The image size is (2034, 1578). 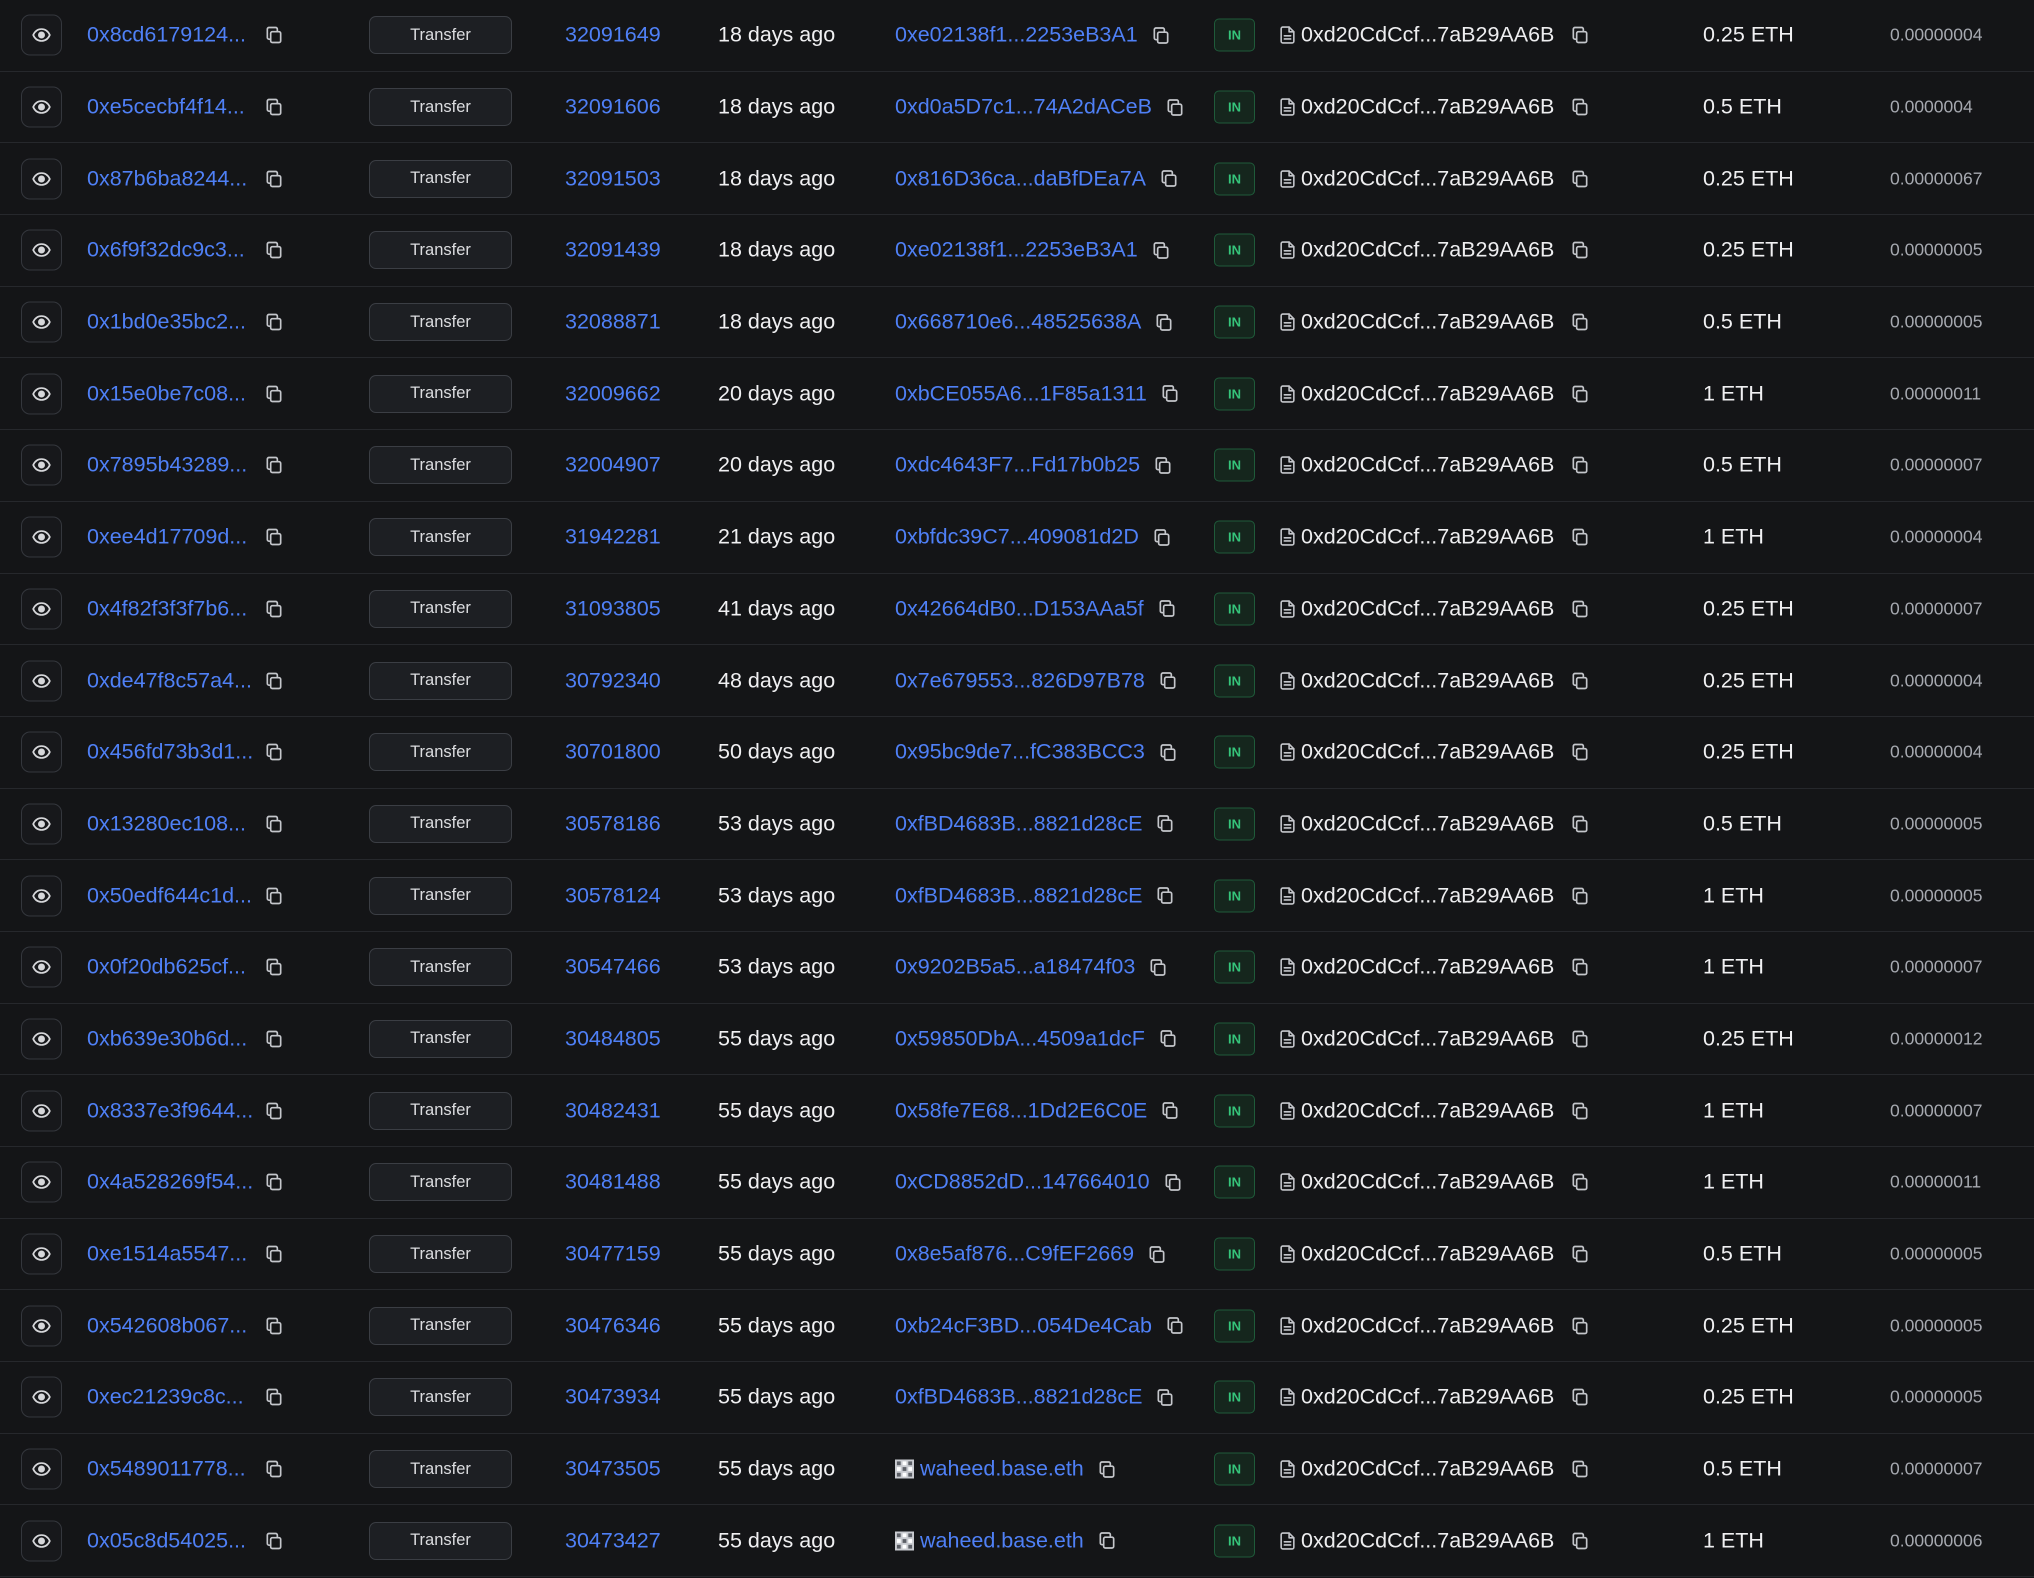 I want to click on block-link: 30792340, so click(x=613, y=680).